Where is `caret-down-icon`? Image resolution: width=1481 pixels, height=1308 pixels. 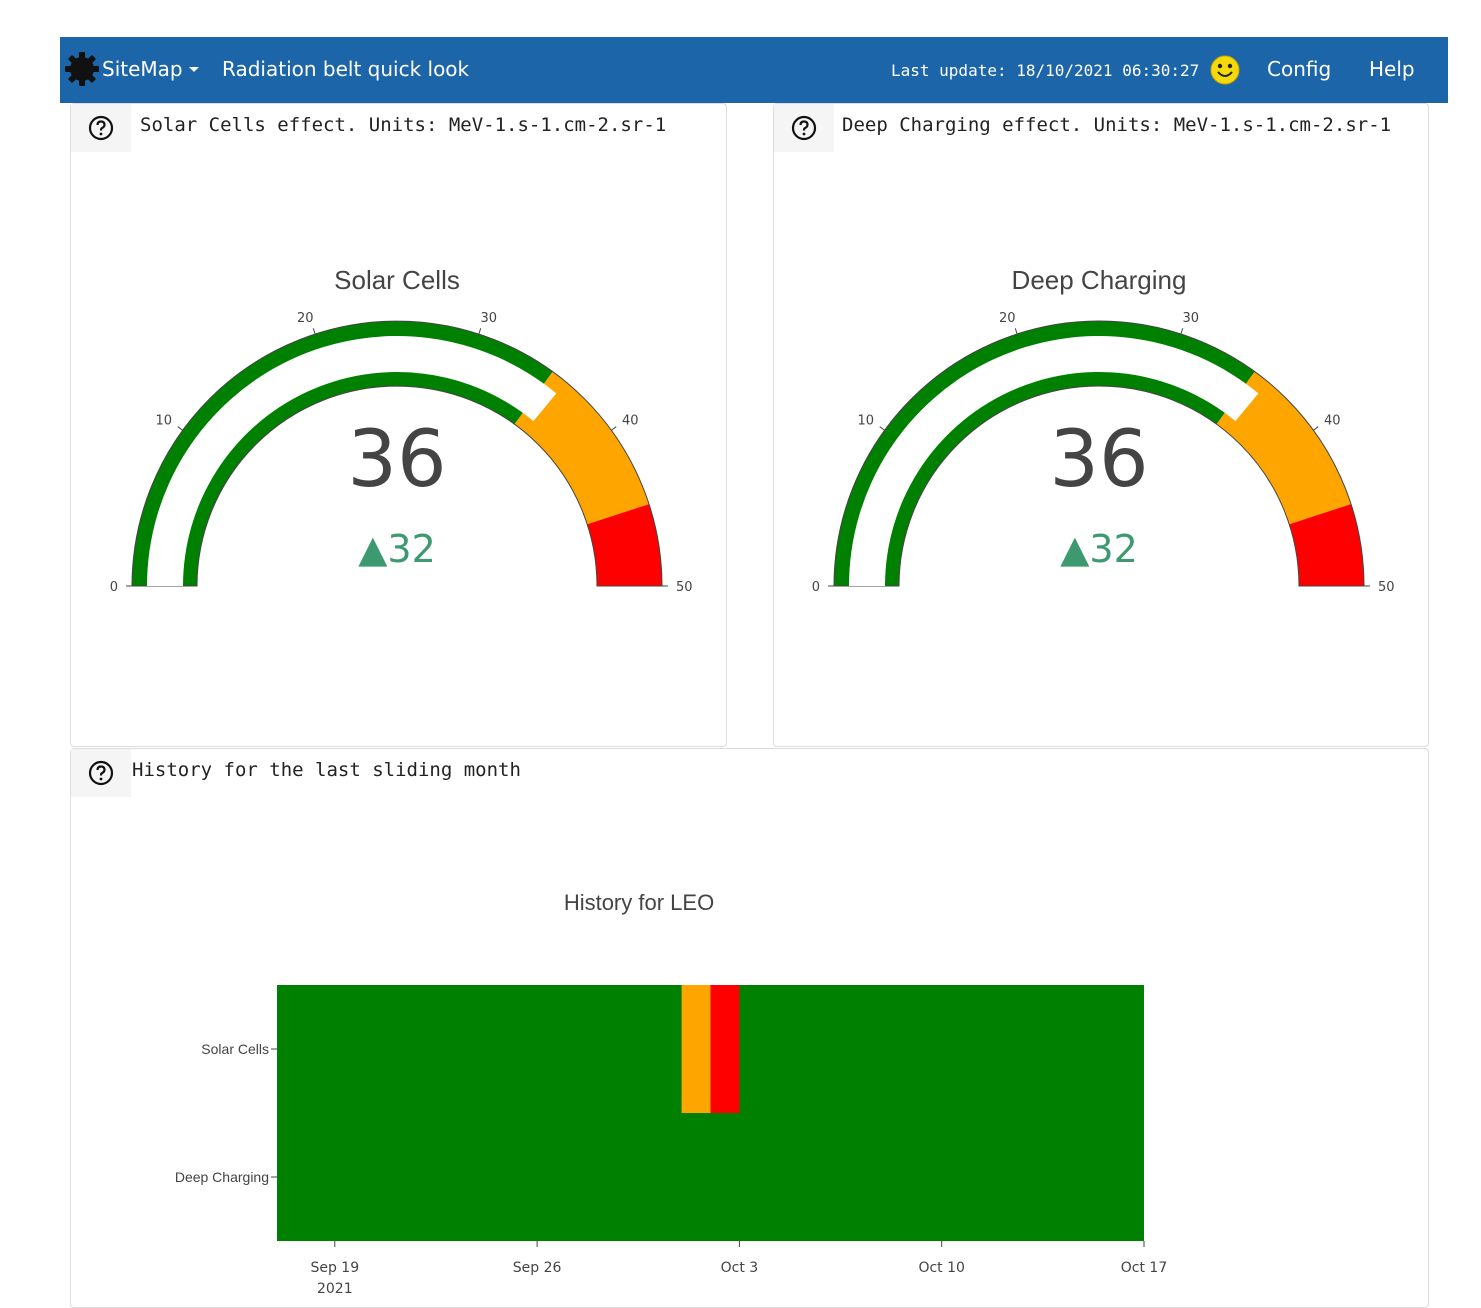 caret-down-icon is located at coordinates (193, 69).